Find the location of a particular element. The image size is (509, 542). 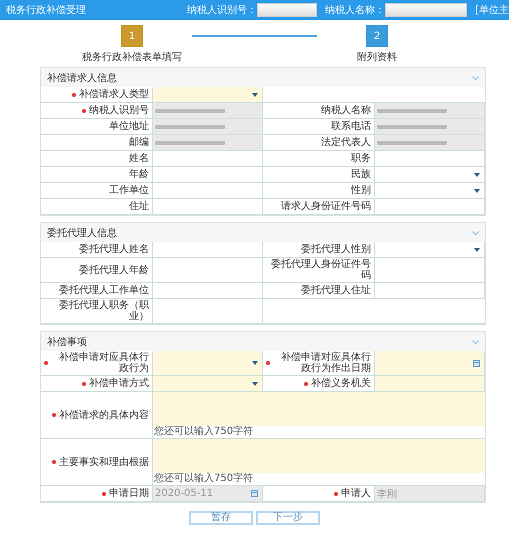

step-number: 1 is located at coordinates (132, 36).